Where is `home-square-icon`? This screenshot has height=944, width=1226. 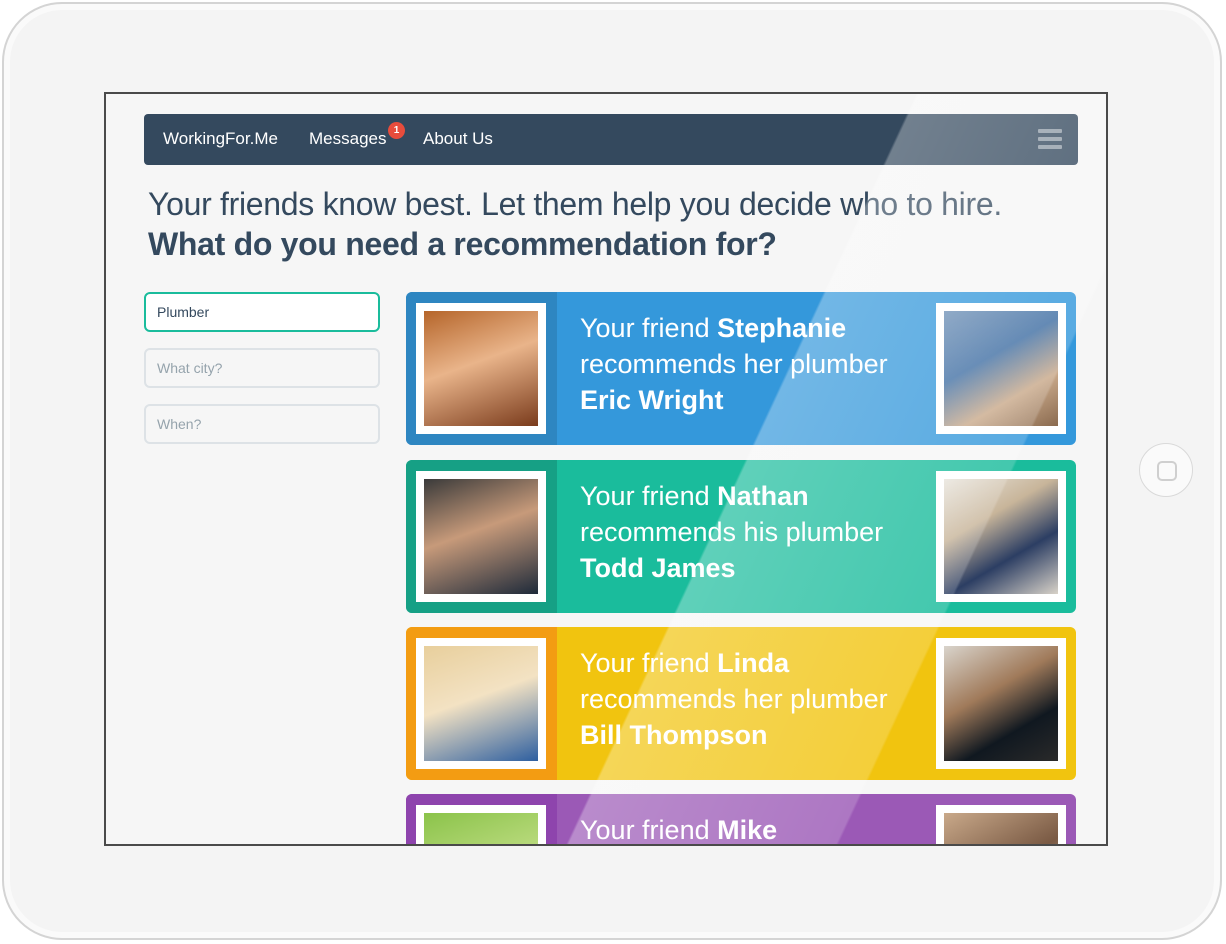
home-square-icon is located at coordinates (1167, 471).